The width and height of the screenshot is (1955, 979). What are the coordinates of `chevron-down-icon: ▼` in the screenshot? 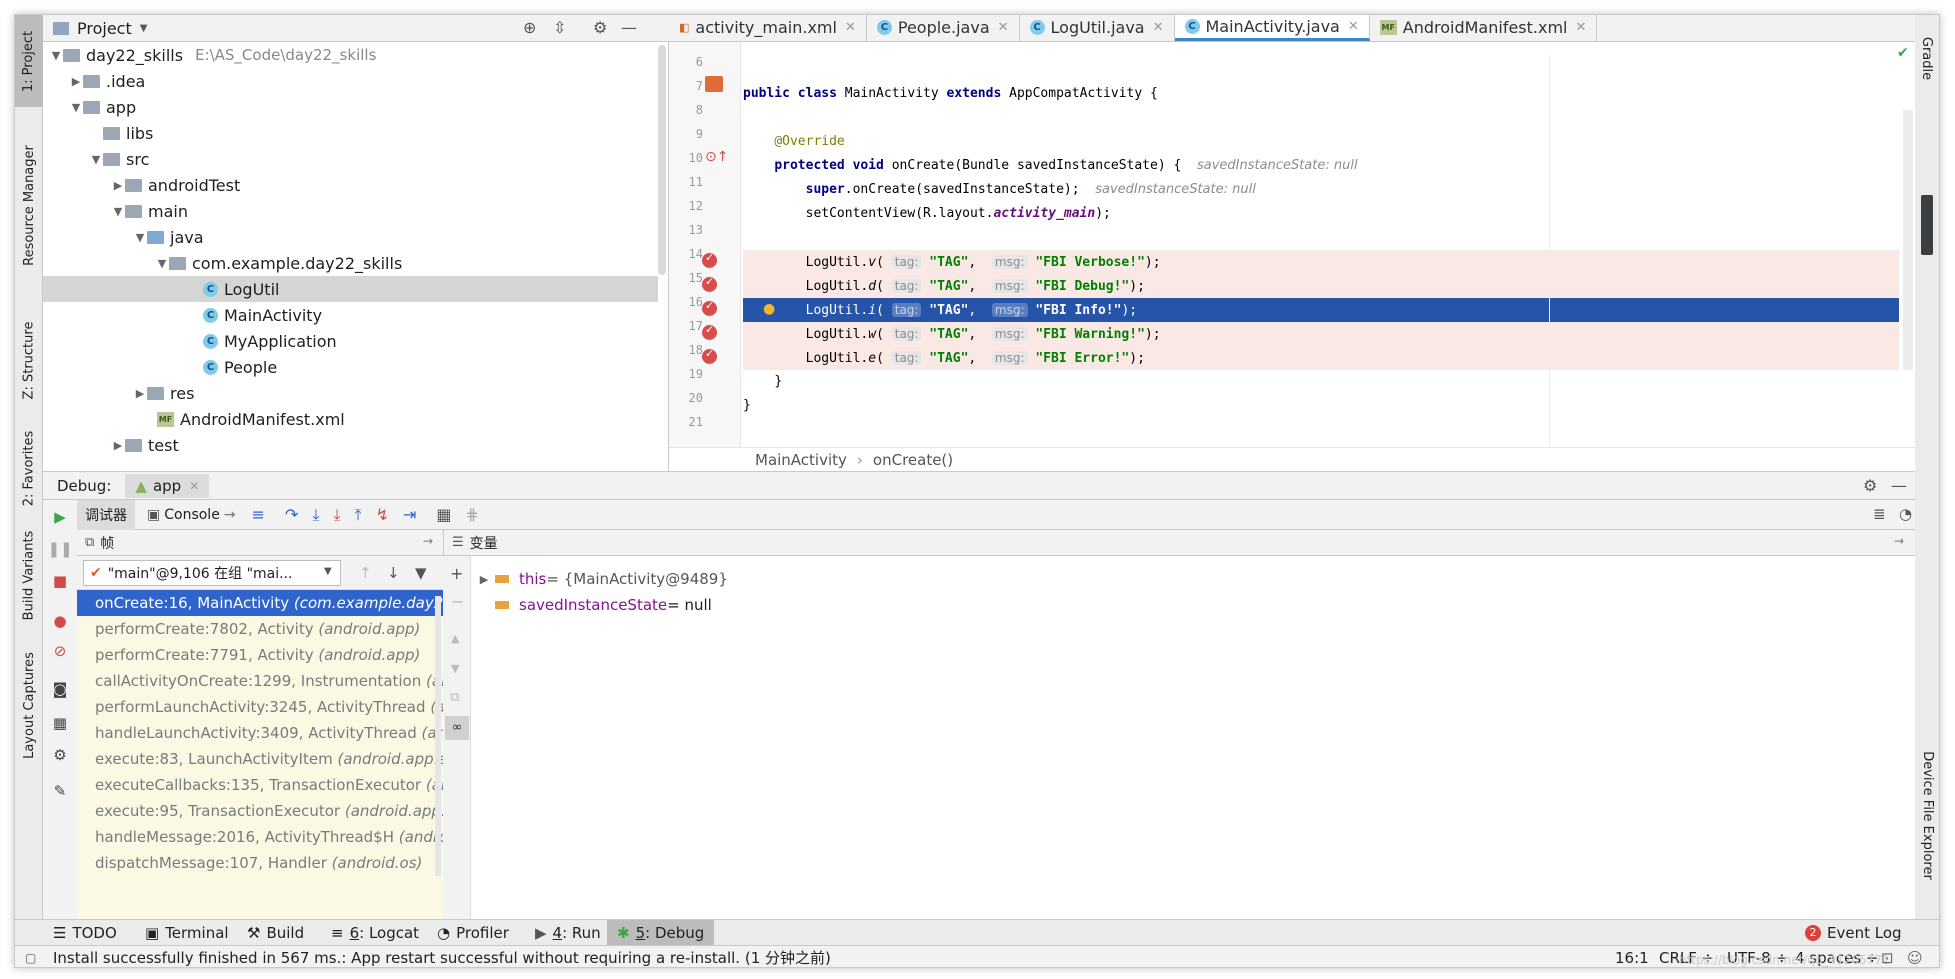 It's located at (144, 28).